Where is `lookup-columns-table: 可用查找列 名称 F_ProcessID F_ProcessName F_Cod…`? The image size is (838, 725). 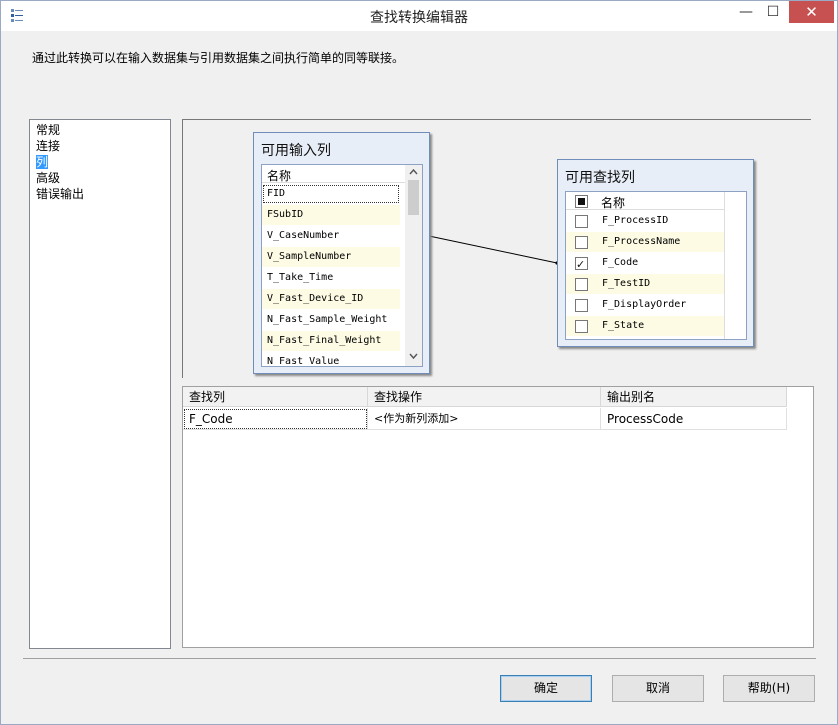 lookup-columns-table: 可用查找列 名称 F_ProcessID F_ProcessName F_Cod… is located at coordinates (655, 253).